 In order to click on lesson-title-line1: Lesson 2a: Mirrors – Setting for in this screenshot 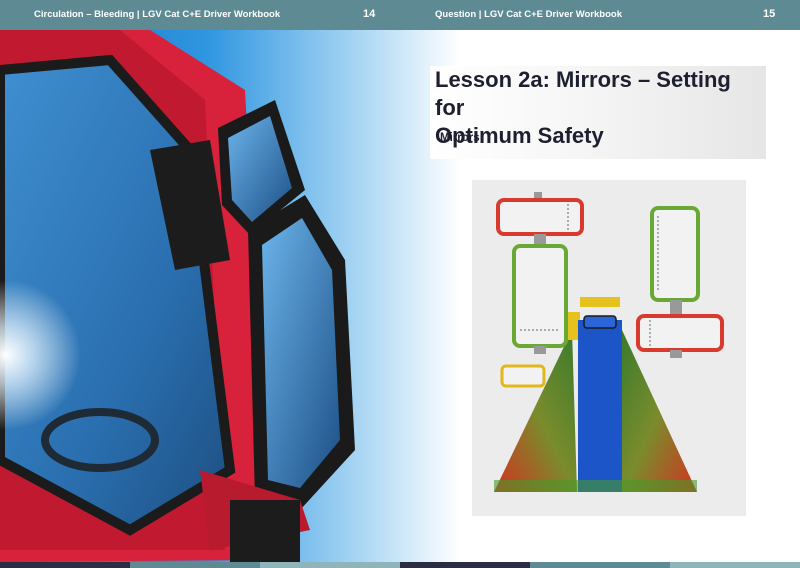, I will do `click(583, 93)`.